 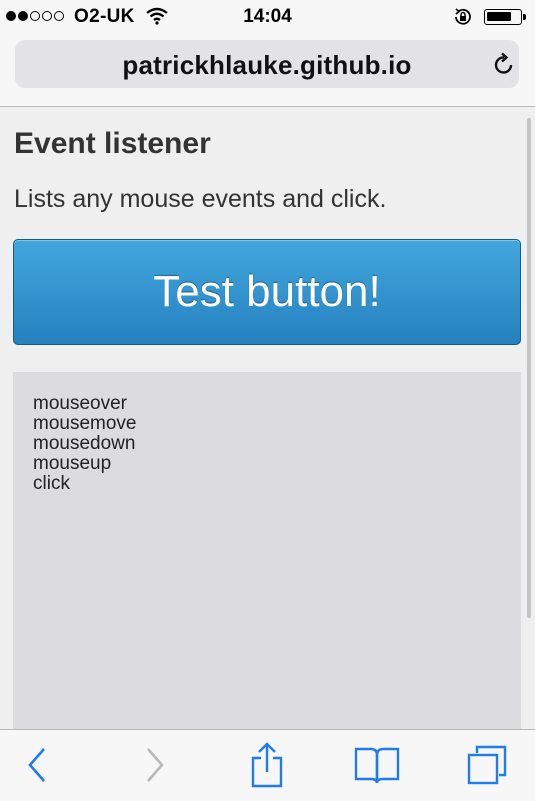 What do you see at coordinates (499, 16) in the screenshot?
I see `battery-level` at bounding box center [499, 16].